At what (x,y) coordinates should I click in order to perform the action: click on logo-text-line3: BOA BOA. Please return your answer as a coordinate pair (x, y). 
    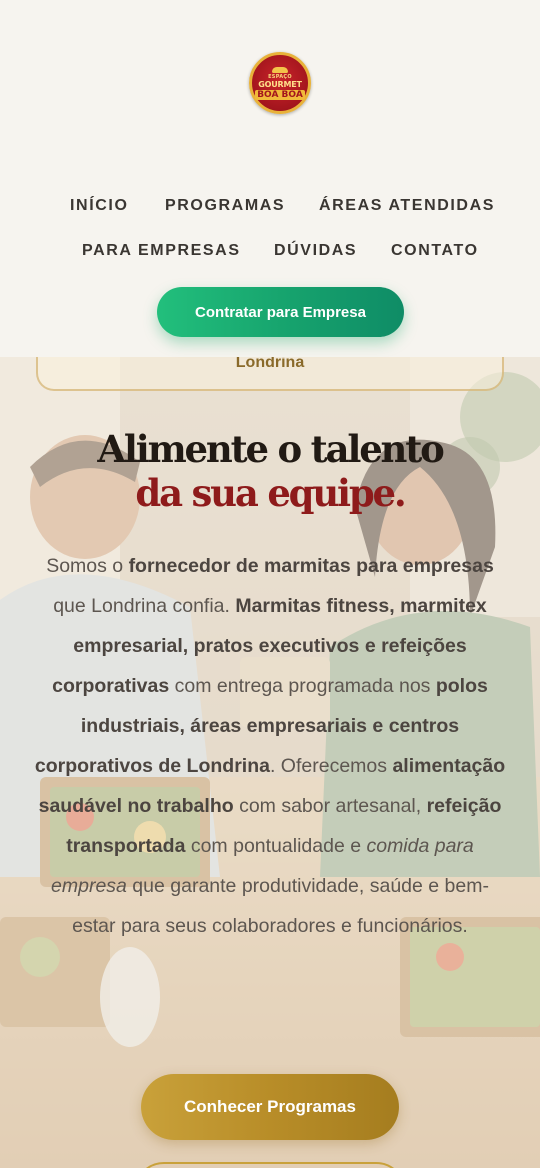
    Looking at the image, I should click on (280, 94).